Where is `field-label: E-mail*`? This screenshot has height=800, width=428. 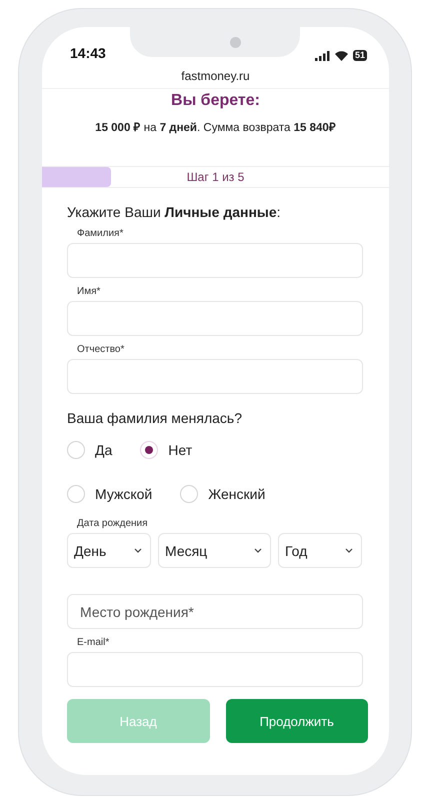
field-label: E-mail* is located at coordinates (93, 642).